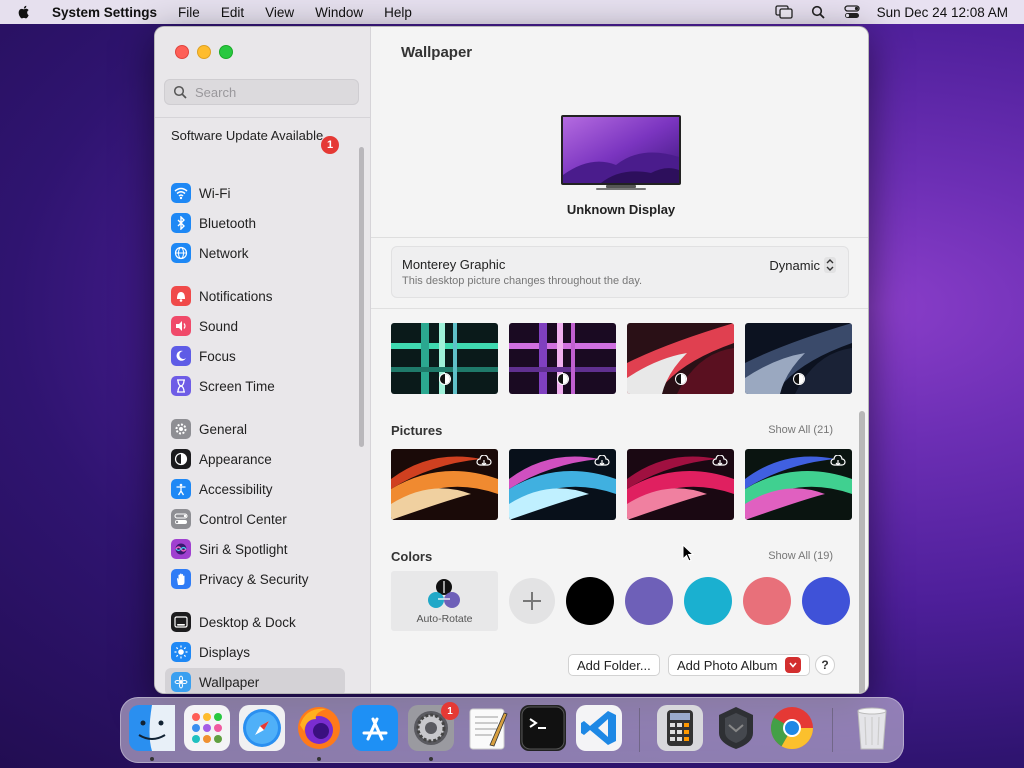 This screenshot has width=1024, height=768. Describe the element at coordinates (224, 253) in the screenshot. I see `sidebar-item-label: Network` at that location.